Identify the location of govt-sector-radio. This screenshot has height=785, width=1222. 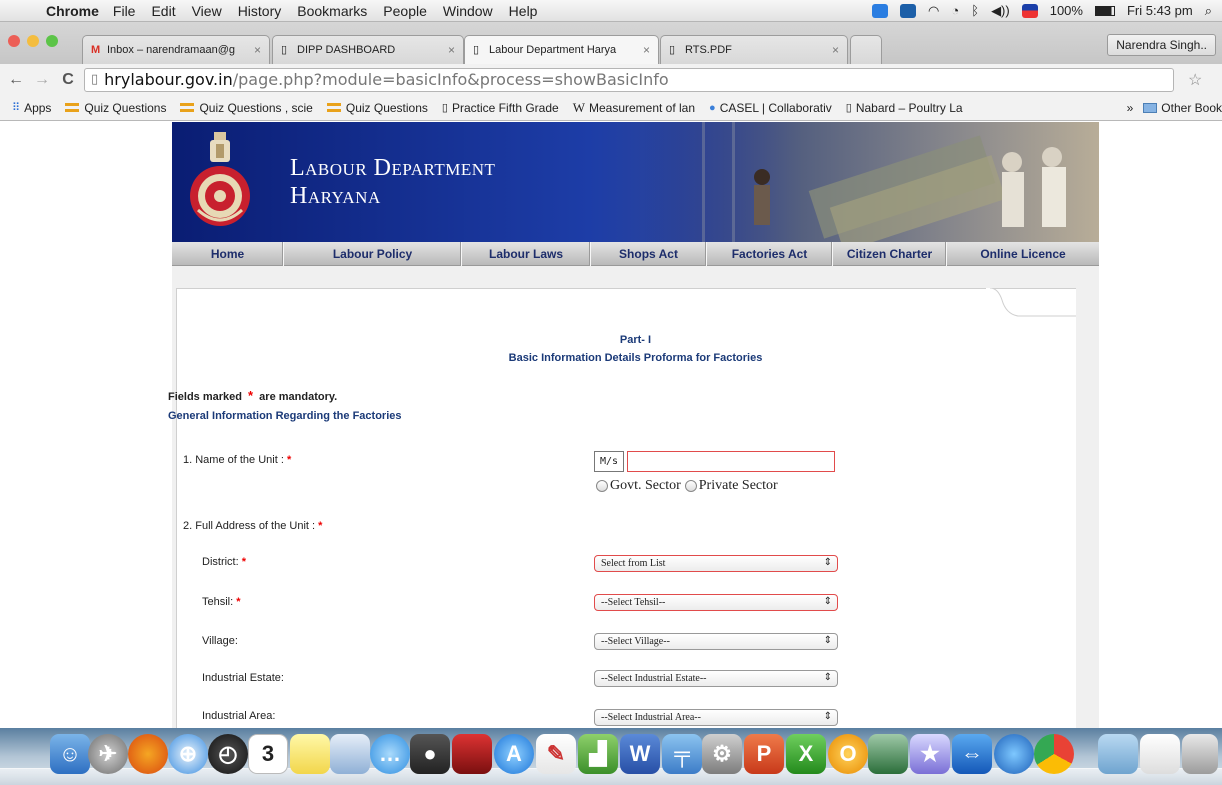
(602, 486).